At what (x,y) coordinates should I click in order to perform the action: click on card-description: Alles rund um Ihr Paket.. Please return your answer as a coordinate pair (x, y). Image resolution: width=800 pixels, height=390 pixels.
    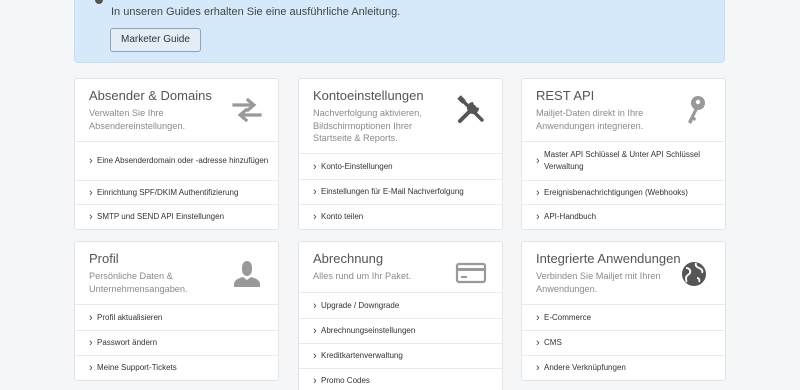
    Looking at the image, I should click on (362, 276).